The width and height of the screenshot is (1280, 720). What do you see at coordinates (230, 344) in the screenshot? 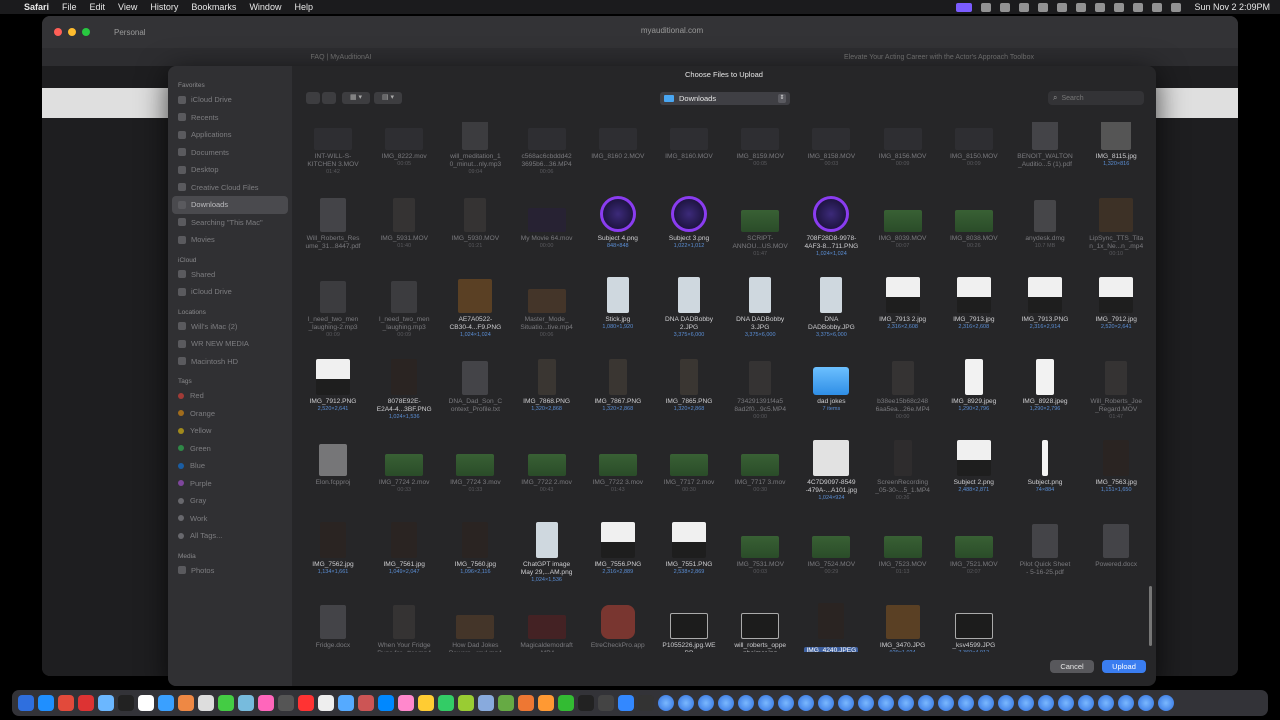
I see `sidebar-item: WR NEW MEDIA` at bounding box center [230, 344].